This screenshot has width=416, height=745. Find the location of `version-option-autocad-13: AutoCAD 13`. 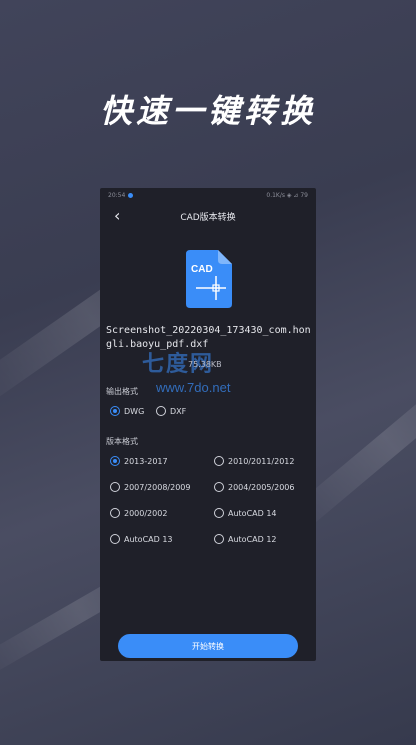

version-option-autocad-13: AutoCAD 13 is located at coordinates (141, 539).